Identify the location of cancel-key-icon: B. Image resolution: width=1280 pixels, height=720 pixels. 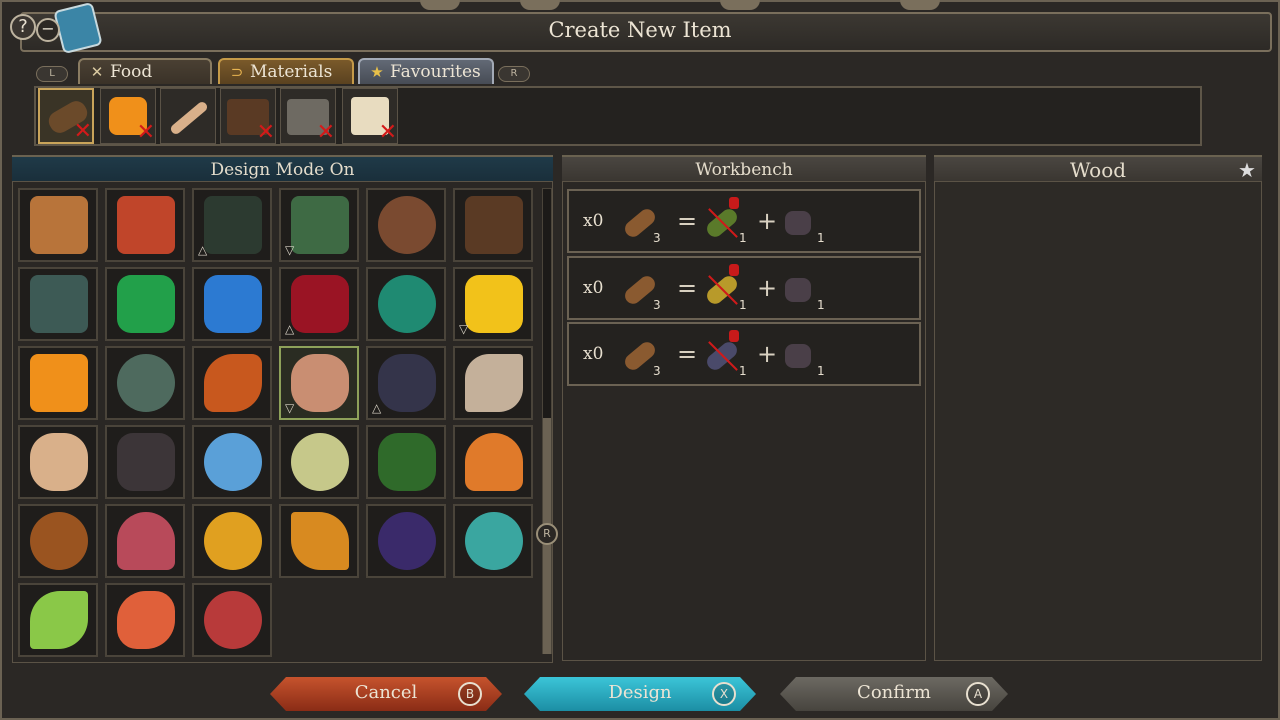
(470, 694).